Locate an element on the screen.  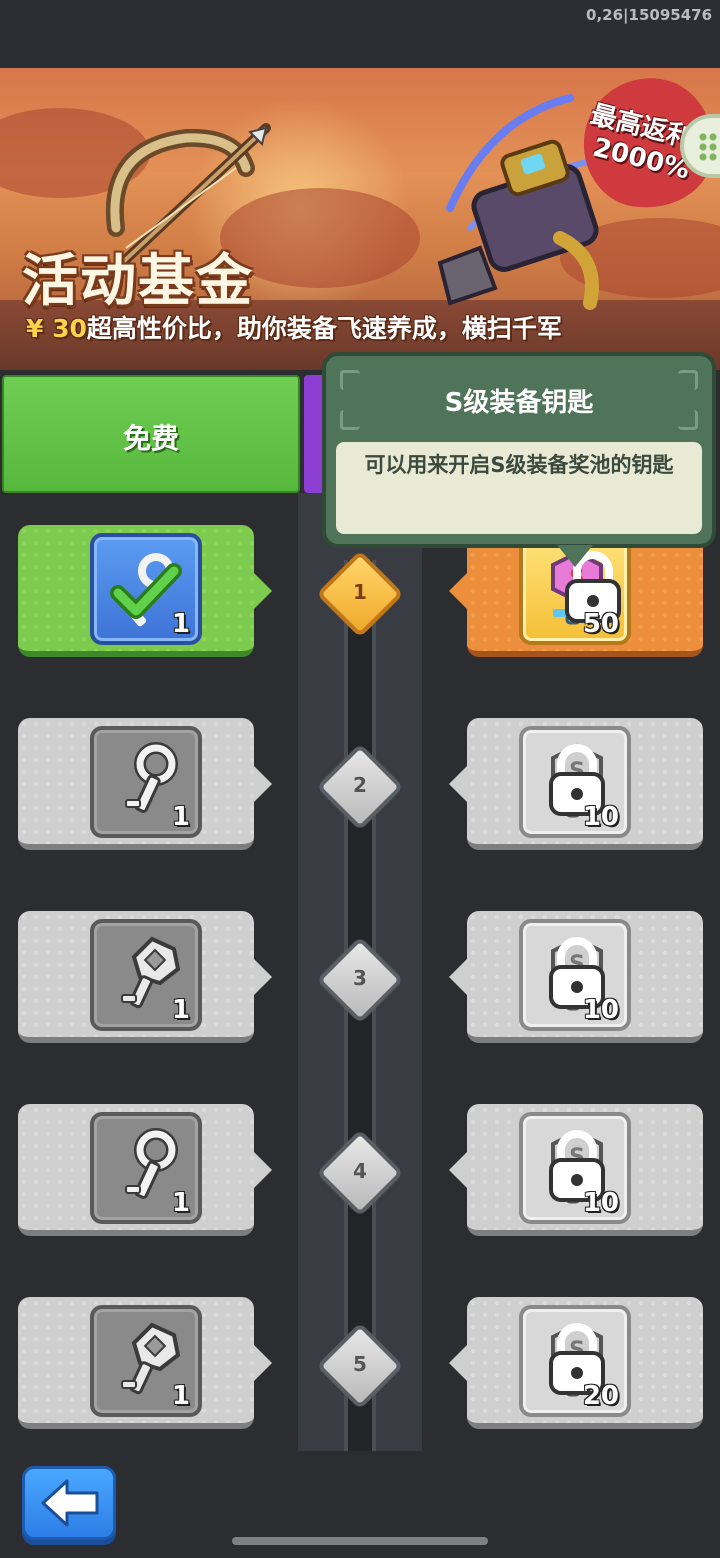
free-reward-card-5: 1 is located at coordinates (145, 1363).